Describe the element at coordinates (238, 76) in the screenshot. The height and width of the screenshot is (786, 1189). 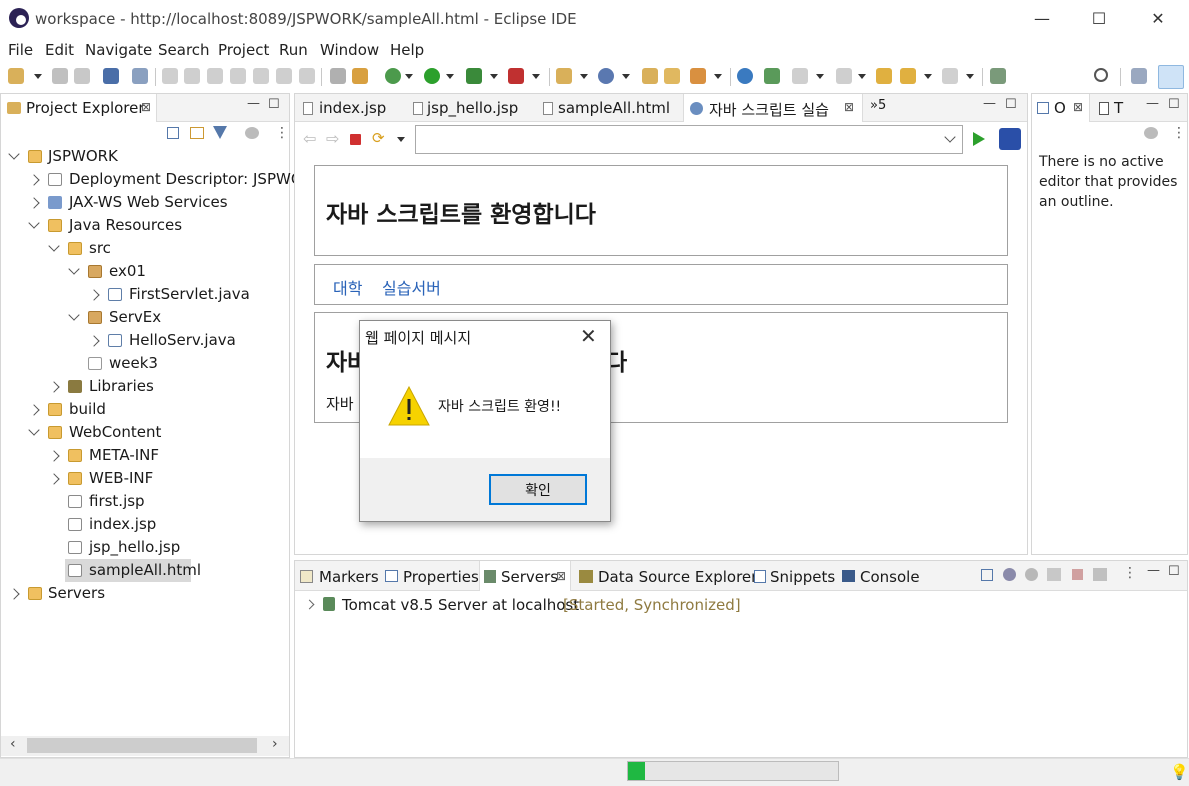
I see `disconnect-icon` at that location.